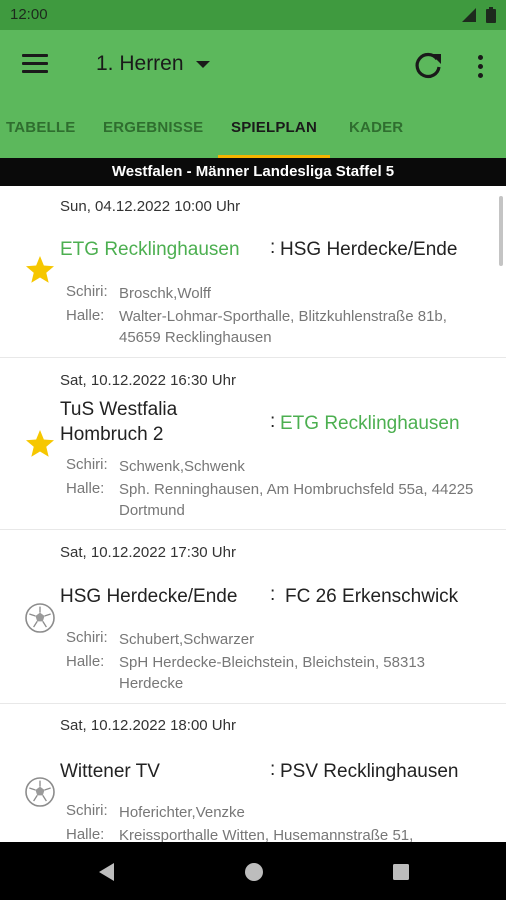  Describe the element at coordinates (182, 812) in the screenshot. I see `referee-value: Hoferichter,Venzke` at that location.